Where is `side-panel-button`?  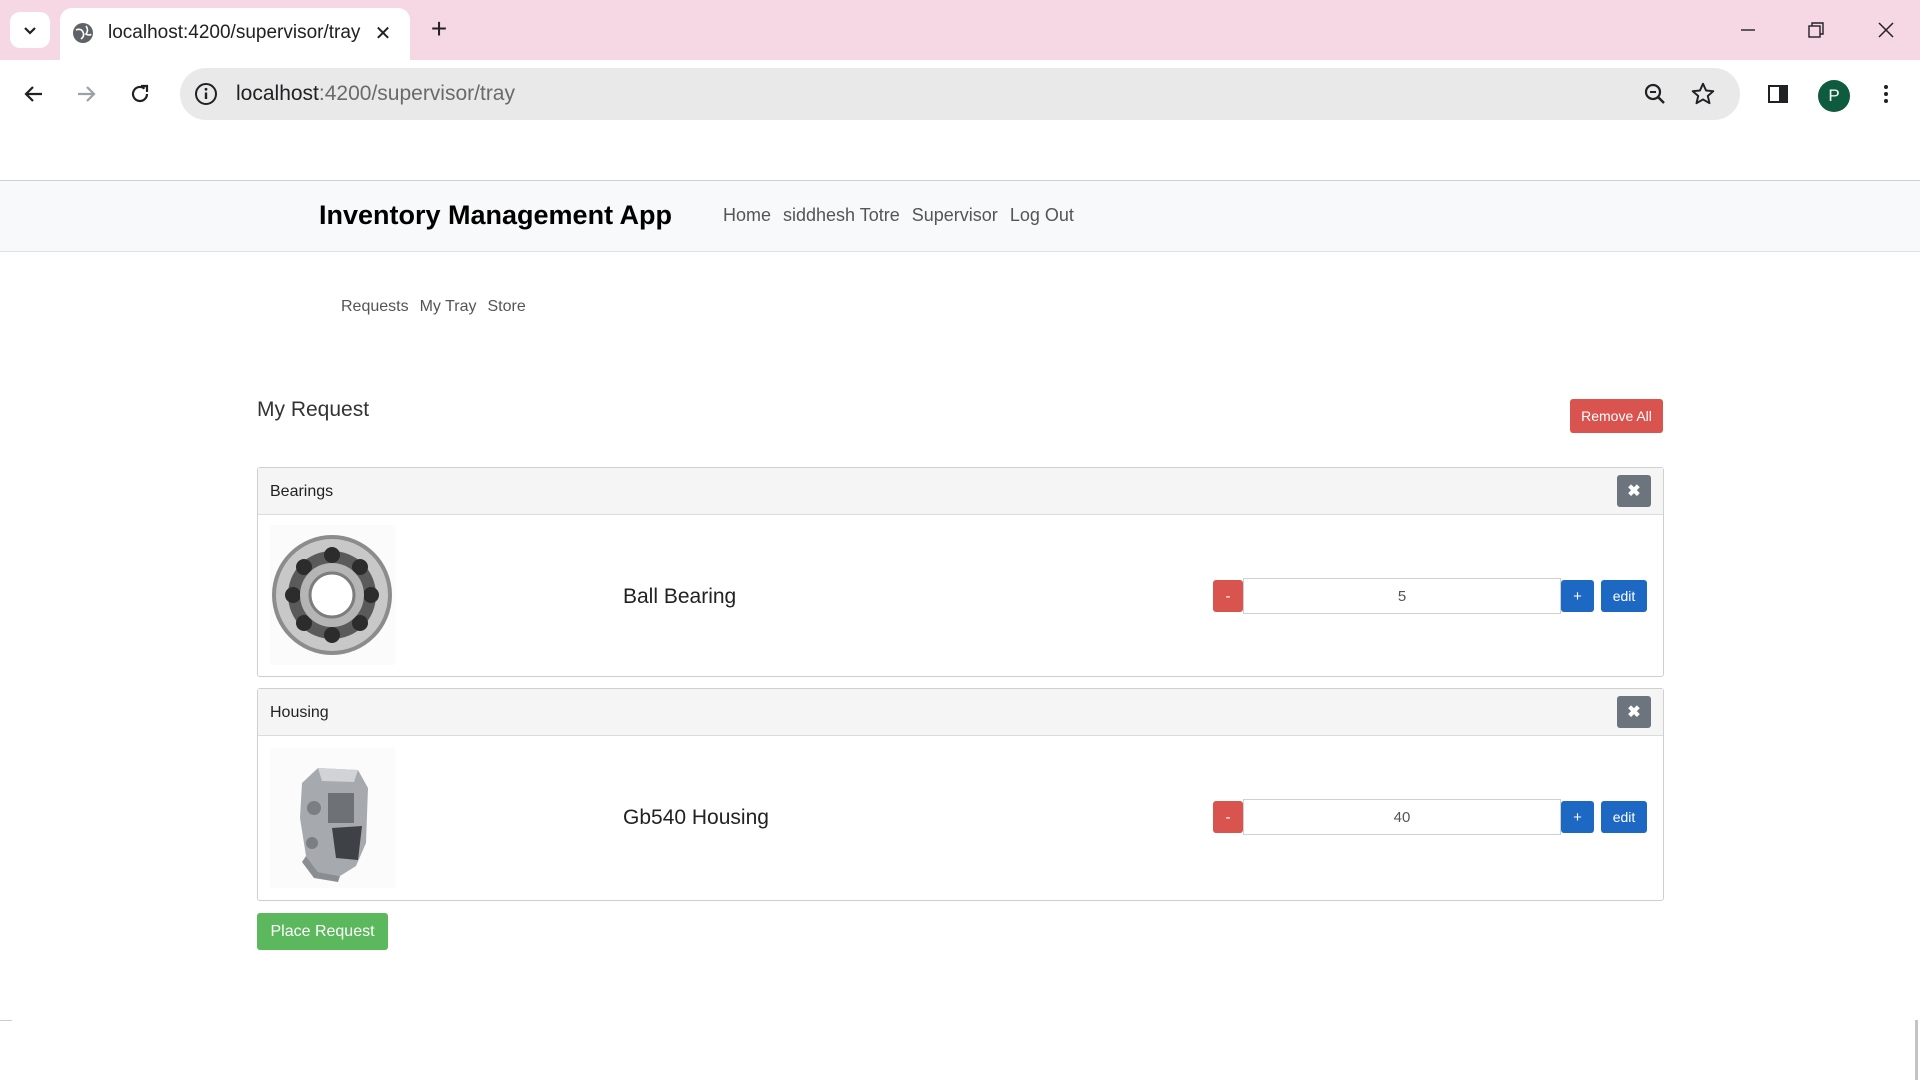
side-panel-button is located at coordinates (1778, 94).